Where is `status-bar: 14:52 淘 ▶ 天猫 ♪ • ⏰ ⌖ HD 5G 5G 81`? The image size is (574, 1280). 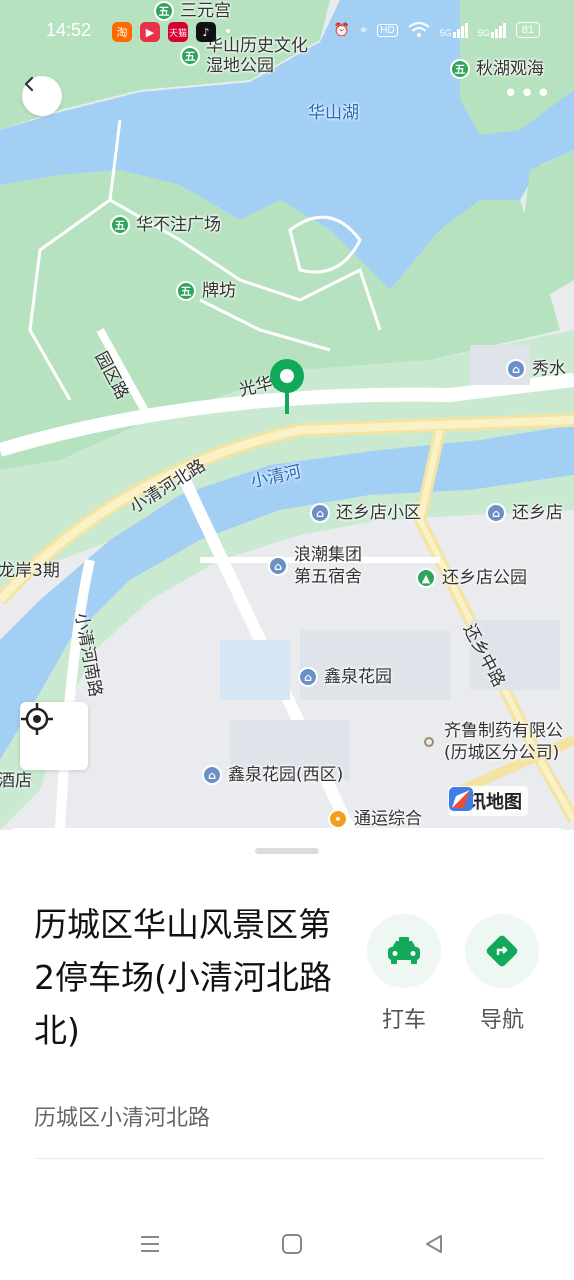
status-bar: 14:52 淘 ▶ 天猫 ♪ • ⏰ ⌖ HD 5G 5G 81 is located at coordinates (287, 32).